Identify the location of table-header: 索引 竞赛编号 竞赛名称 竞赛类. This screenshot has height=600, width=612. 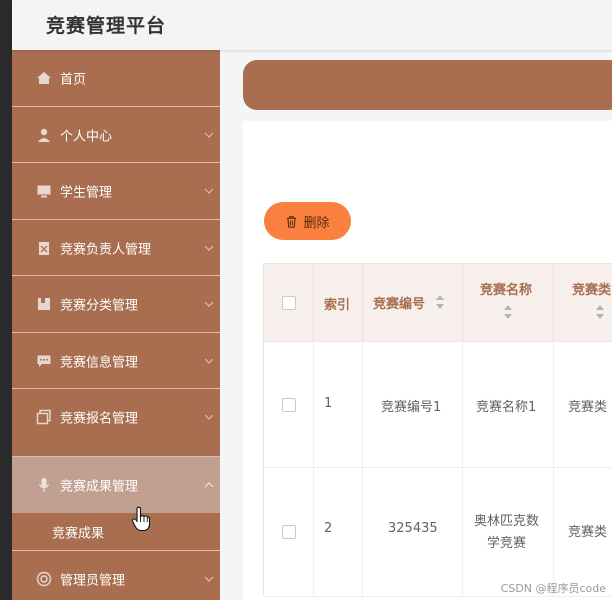
(438, 303).